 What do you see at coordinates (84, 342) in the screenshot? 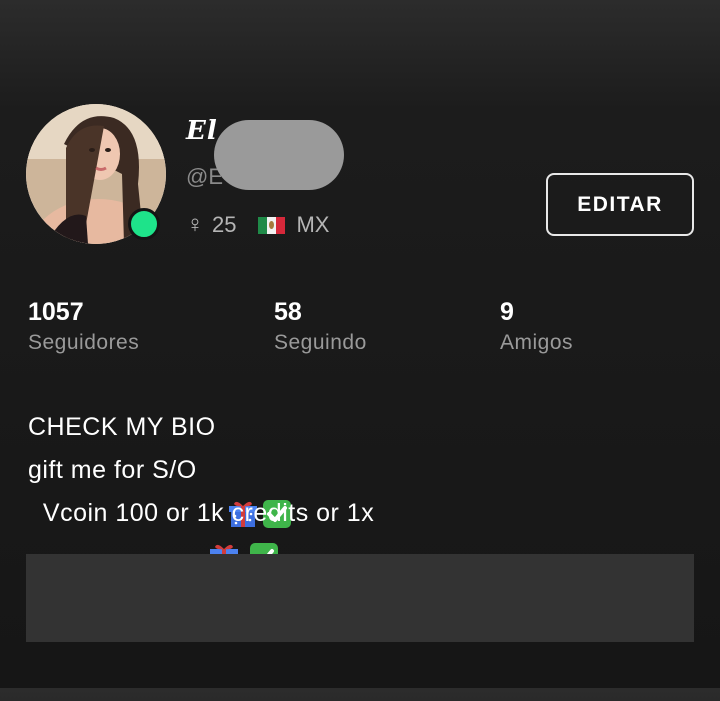
I see `followers-label: Seguidores` at bounding box center [84, 342].